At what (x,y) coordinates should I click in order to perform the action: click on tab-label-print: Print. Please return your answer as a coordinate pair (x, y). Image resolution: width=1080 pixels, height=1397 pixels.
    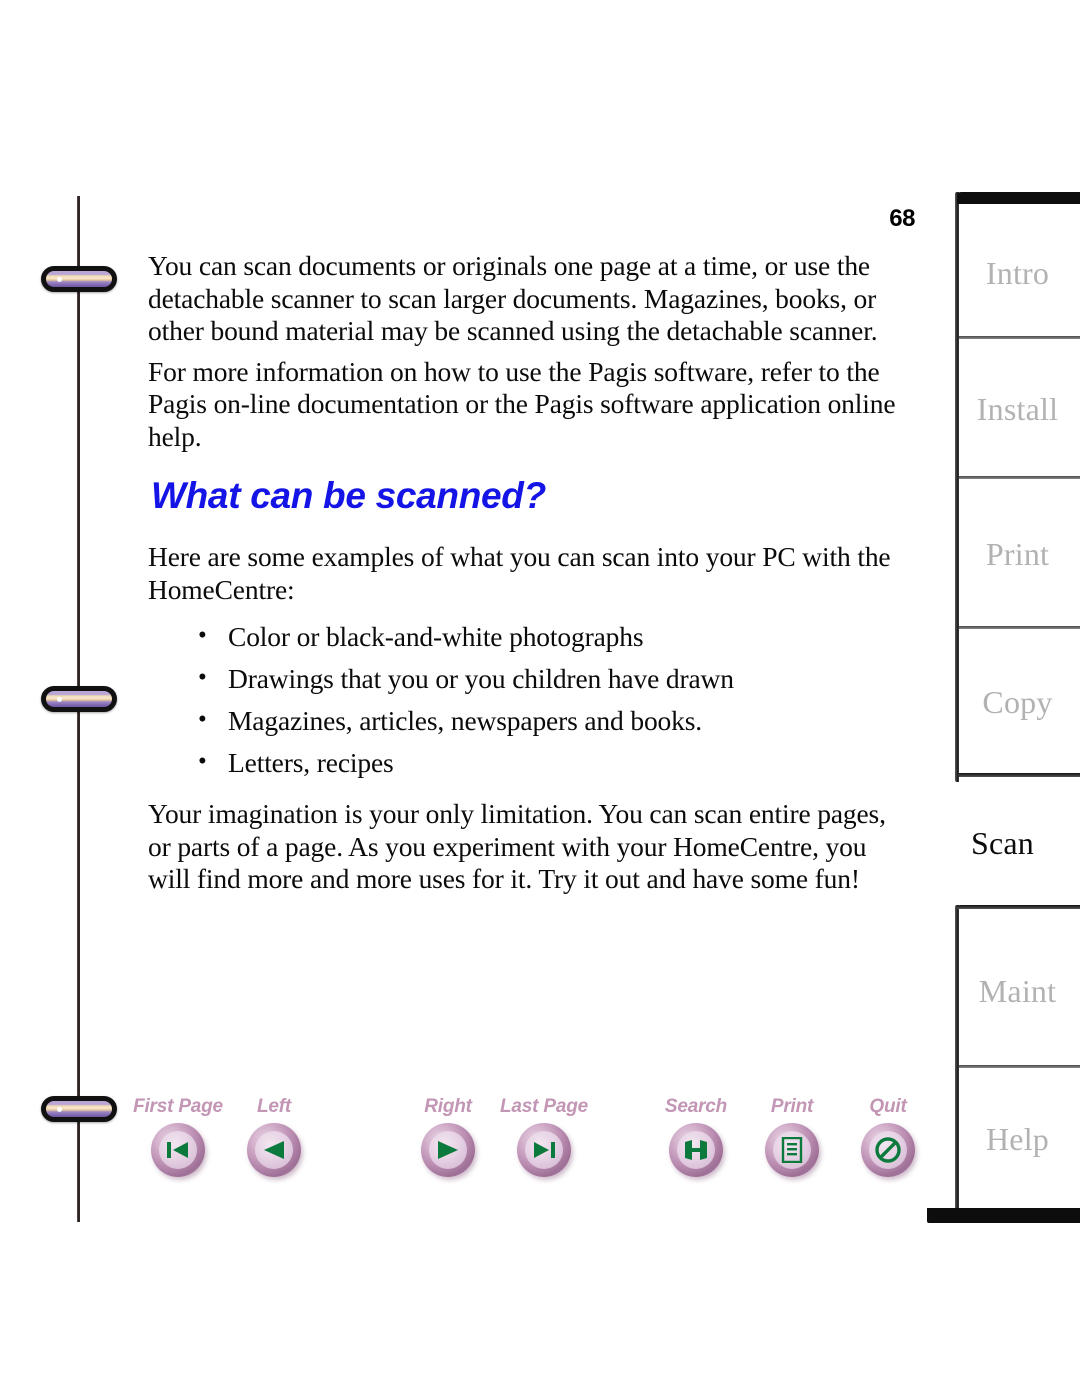
    Looking at the image, I should click on (1017, 553).